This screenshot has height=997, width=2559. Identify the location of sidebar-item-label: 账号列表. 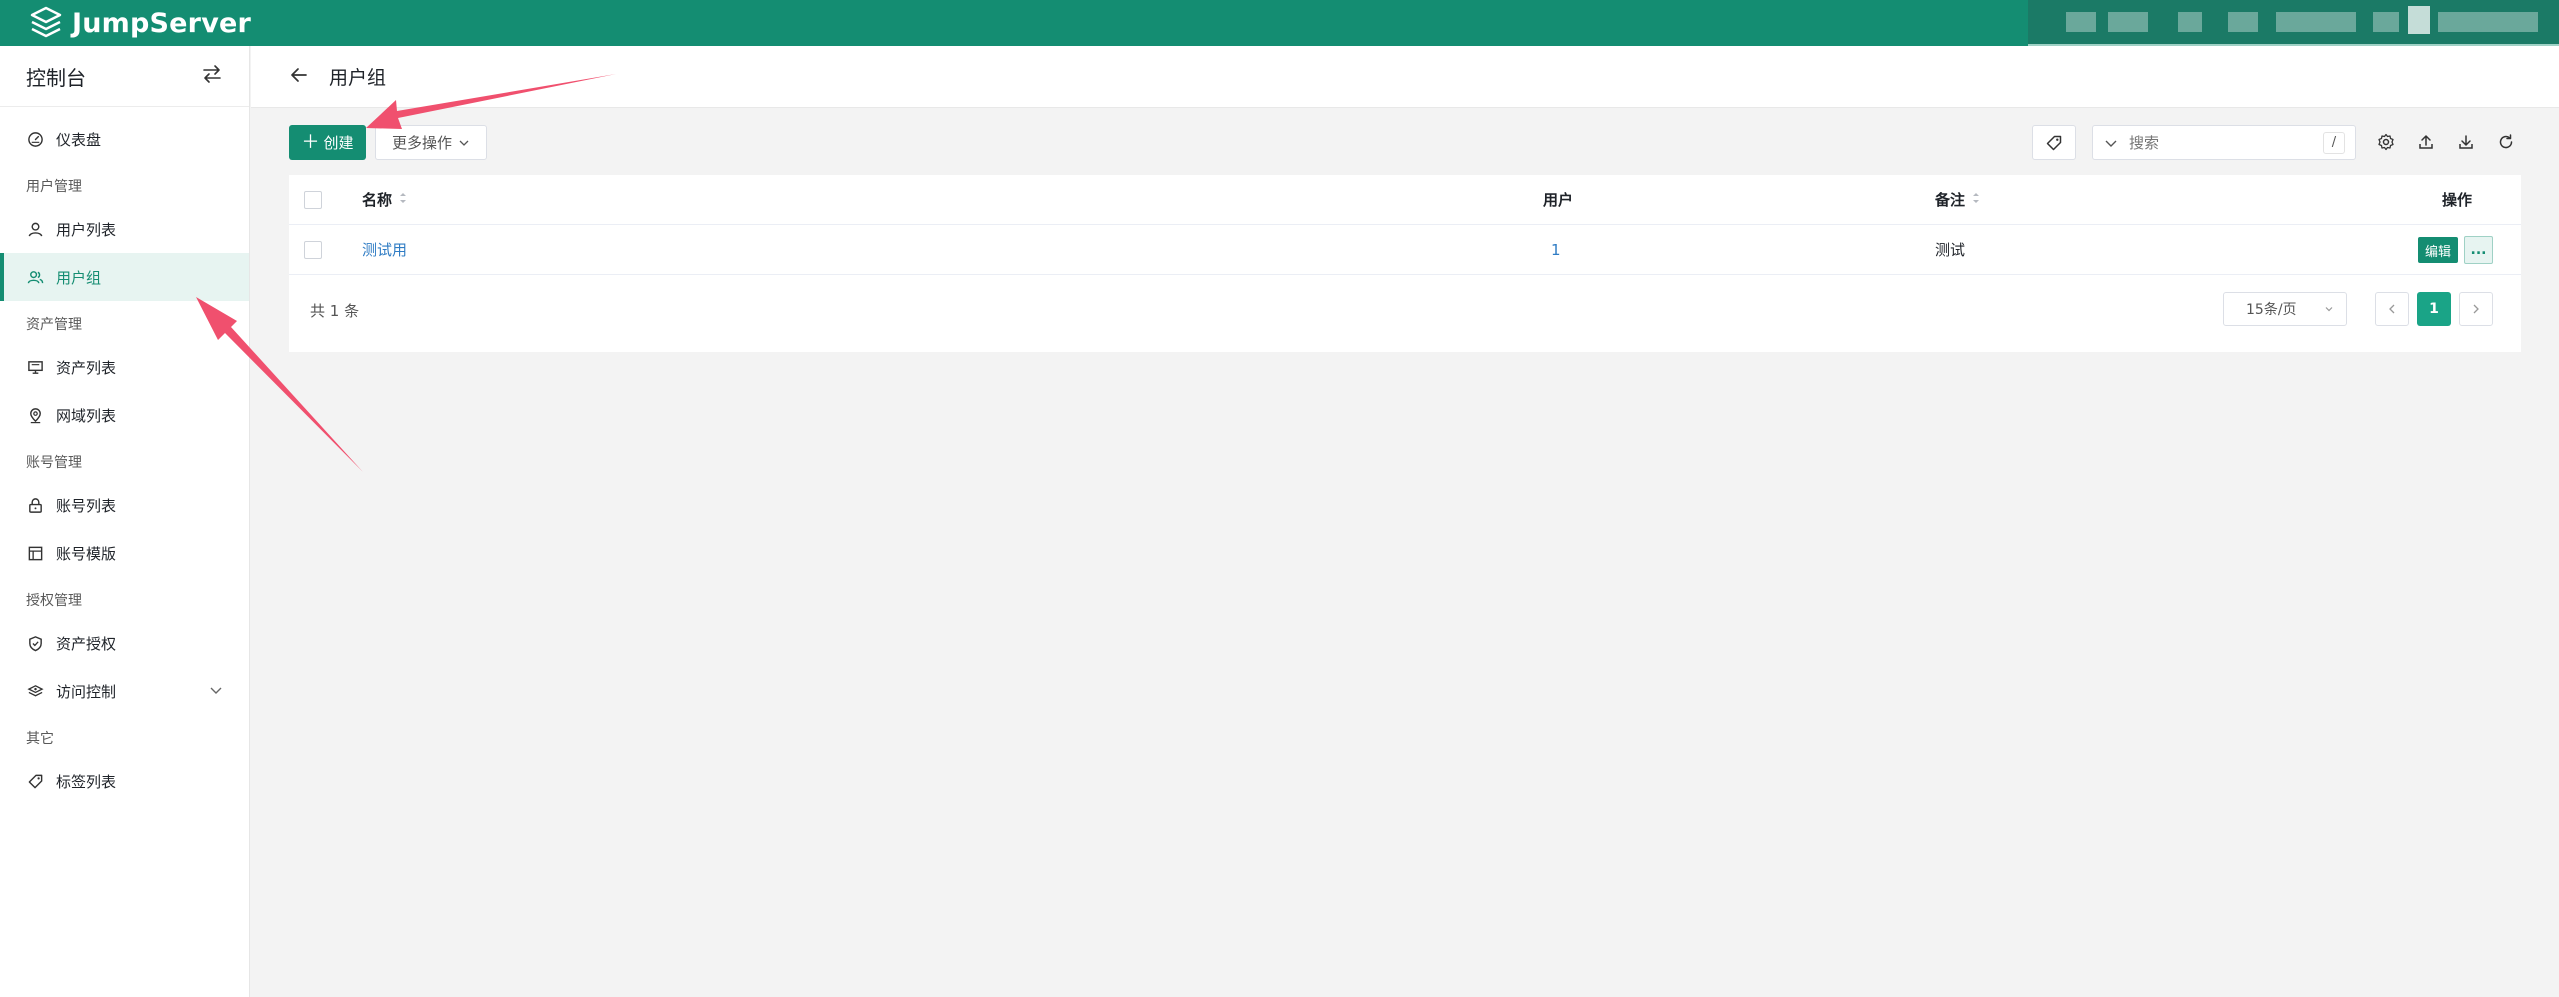
(86, 505).